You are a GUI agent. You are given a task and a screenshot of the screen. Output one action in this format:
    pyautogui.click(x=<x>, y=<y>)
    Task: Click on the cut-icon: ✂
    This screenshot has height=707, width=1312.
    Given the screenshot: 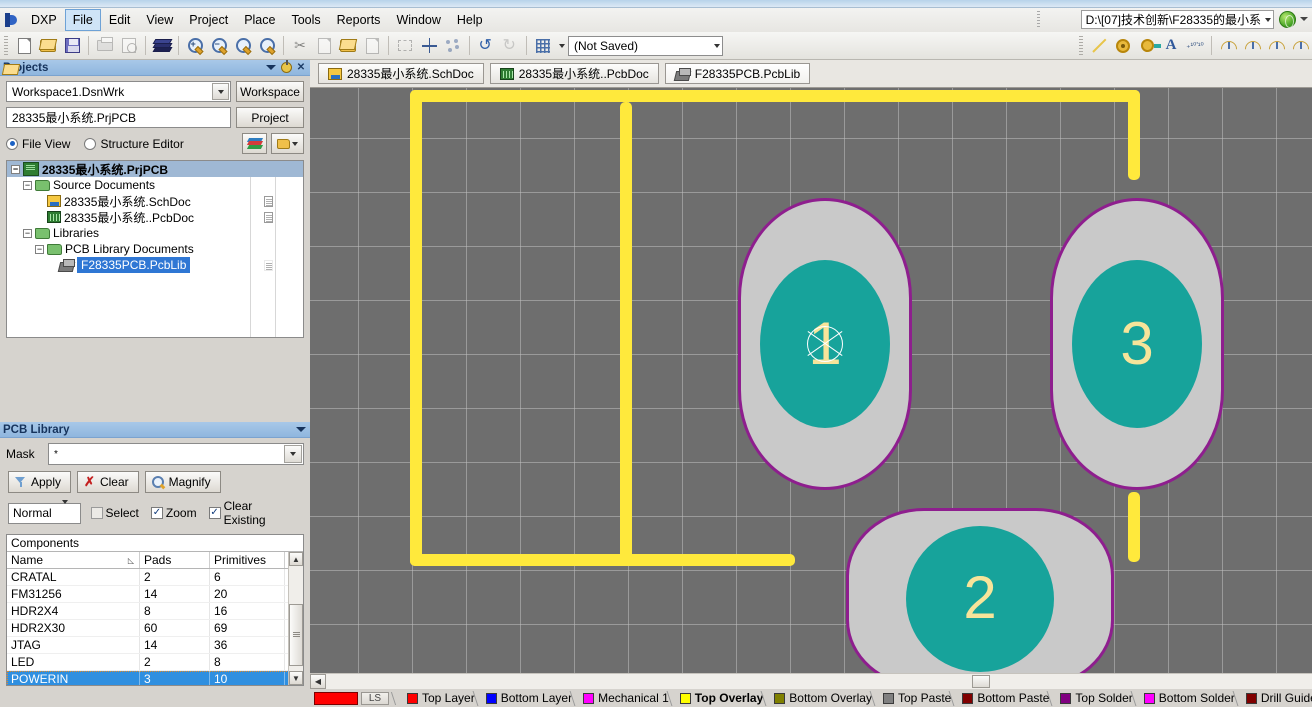 What is the action you would take?
    pyautogui.click(x=300, y=46)
    